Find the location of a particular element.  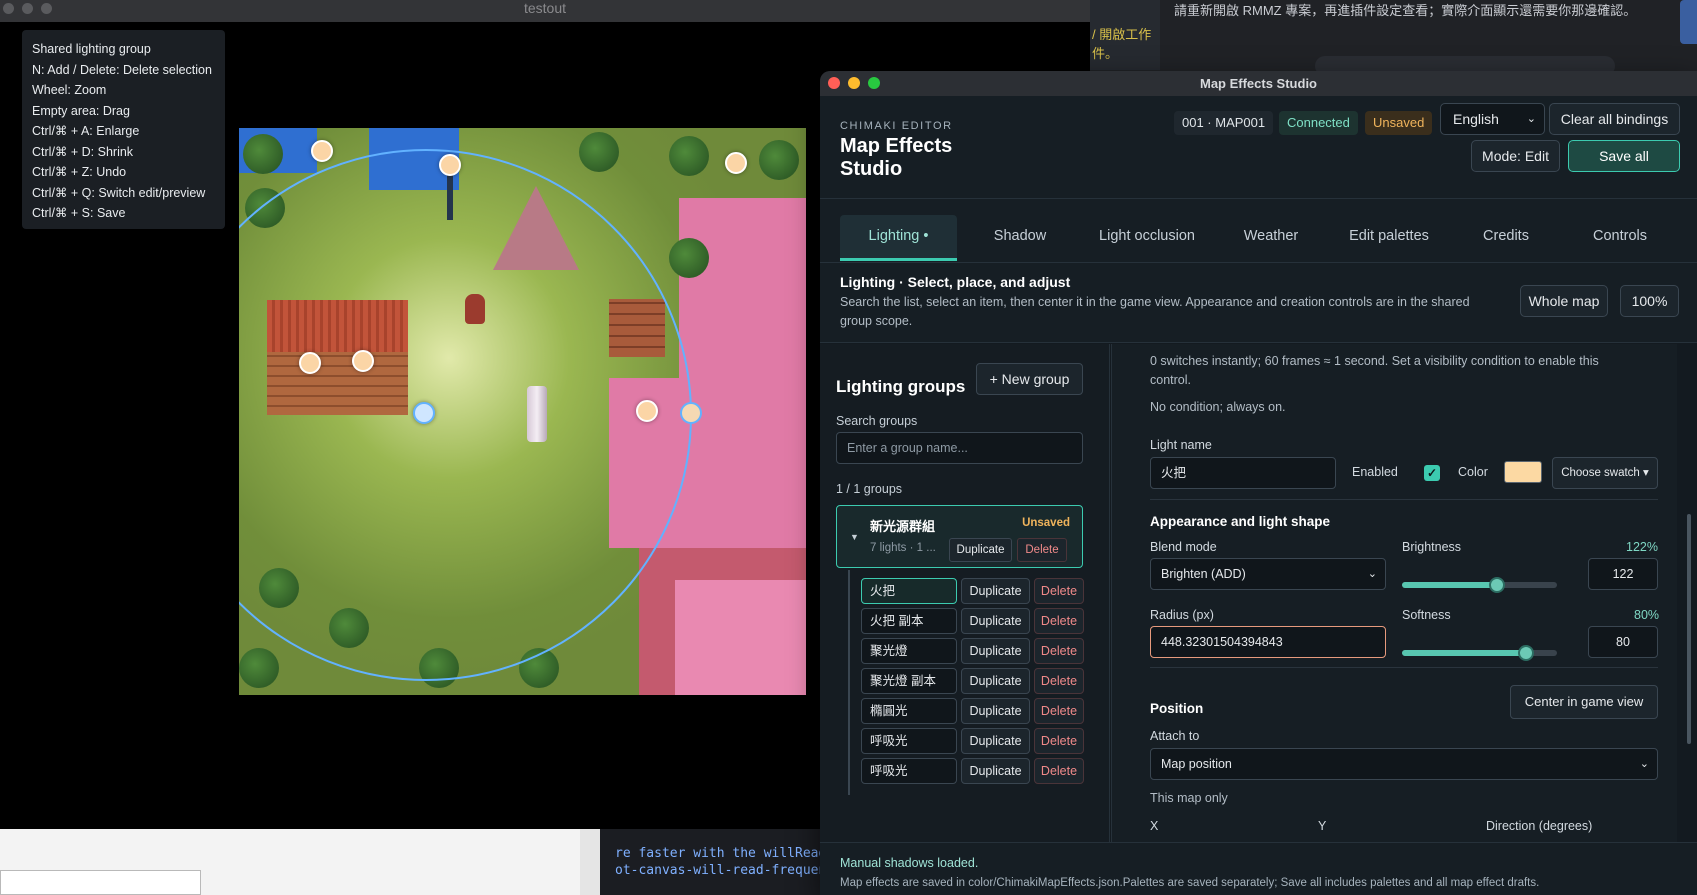

color-swatch is located at coordinates (1523, 472).